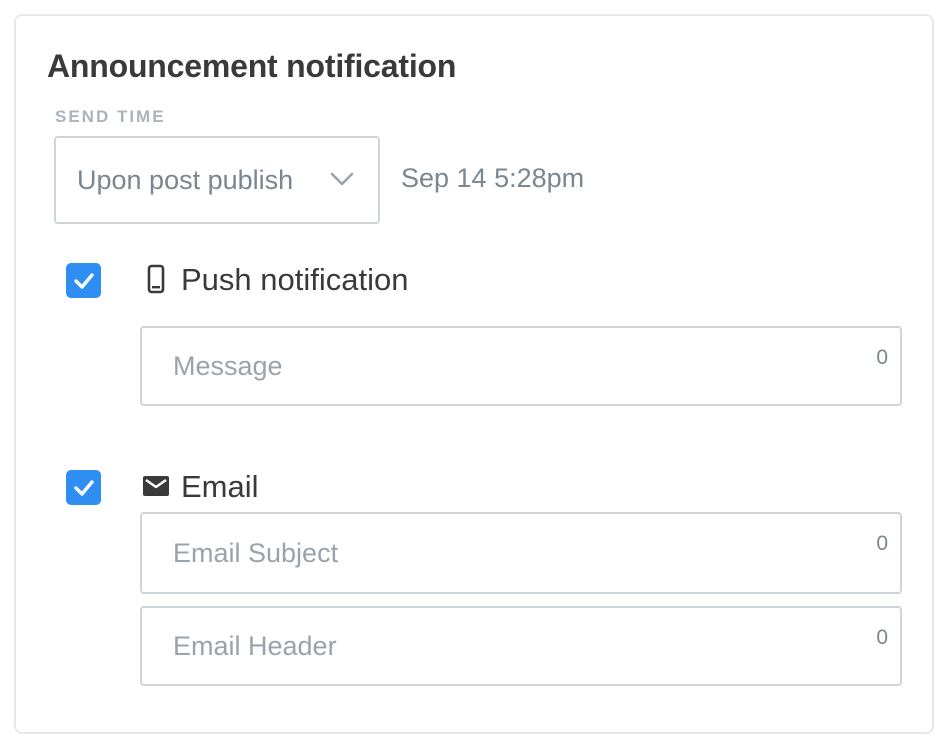  I want to click on send-time-select: Upon post publish, so click(217, 180).